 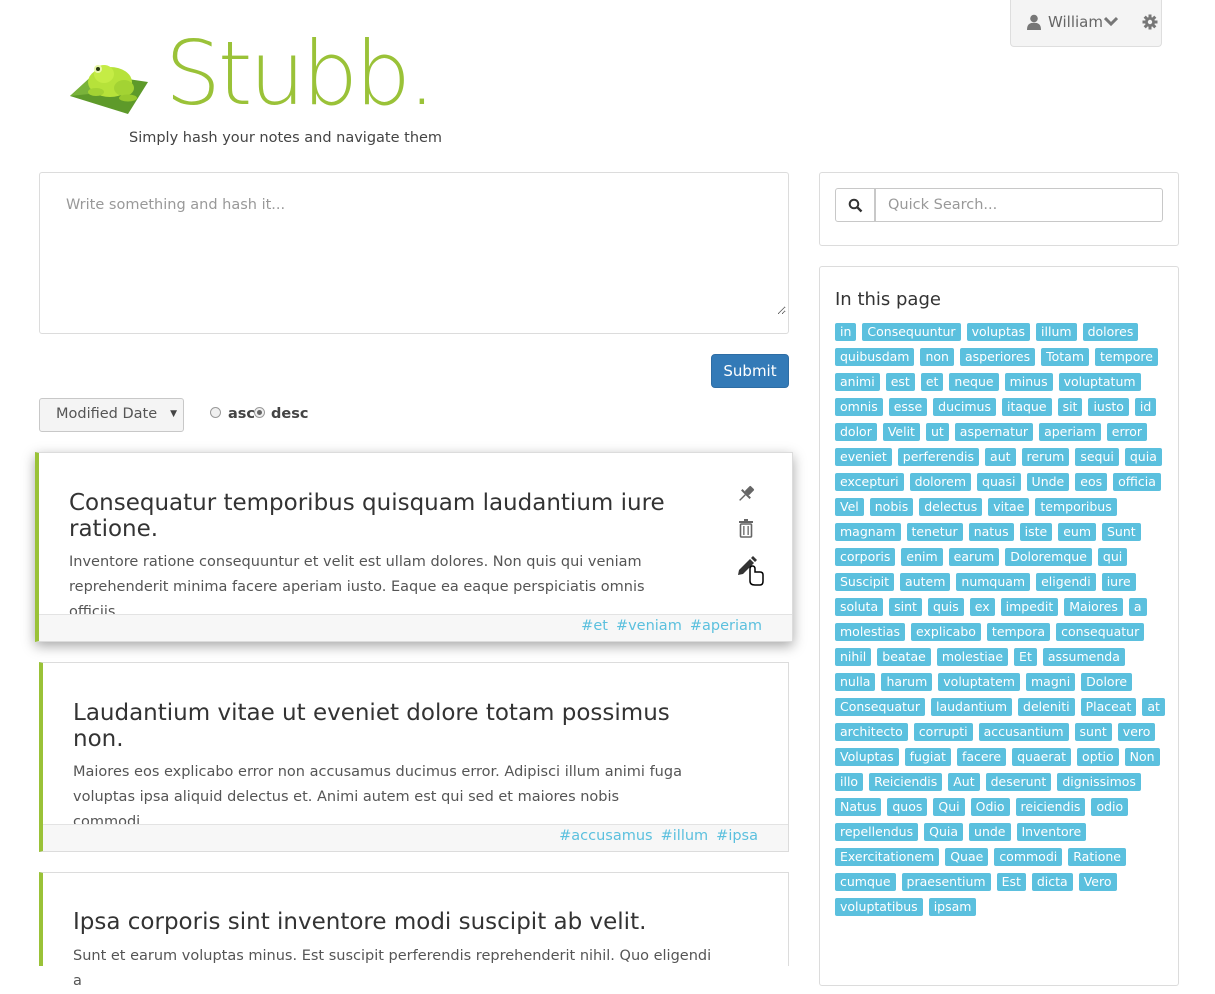 I want to click on tag-pill: quibusdam, so click(x=875, y=357).